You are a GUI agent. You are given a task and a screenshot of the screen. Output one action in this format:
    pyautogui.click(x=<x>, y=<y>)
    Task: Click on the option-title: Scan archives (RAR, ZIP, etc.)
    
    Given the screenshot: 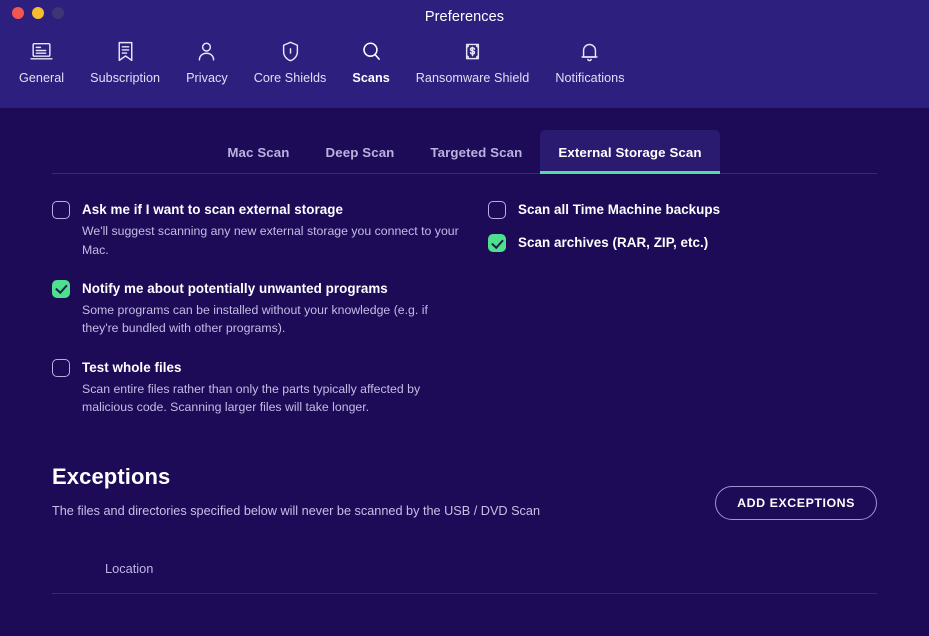 What is the action you would take?
    pyautogui.click(x=613, y=243)
    